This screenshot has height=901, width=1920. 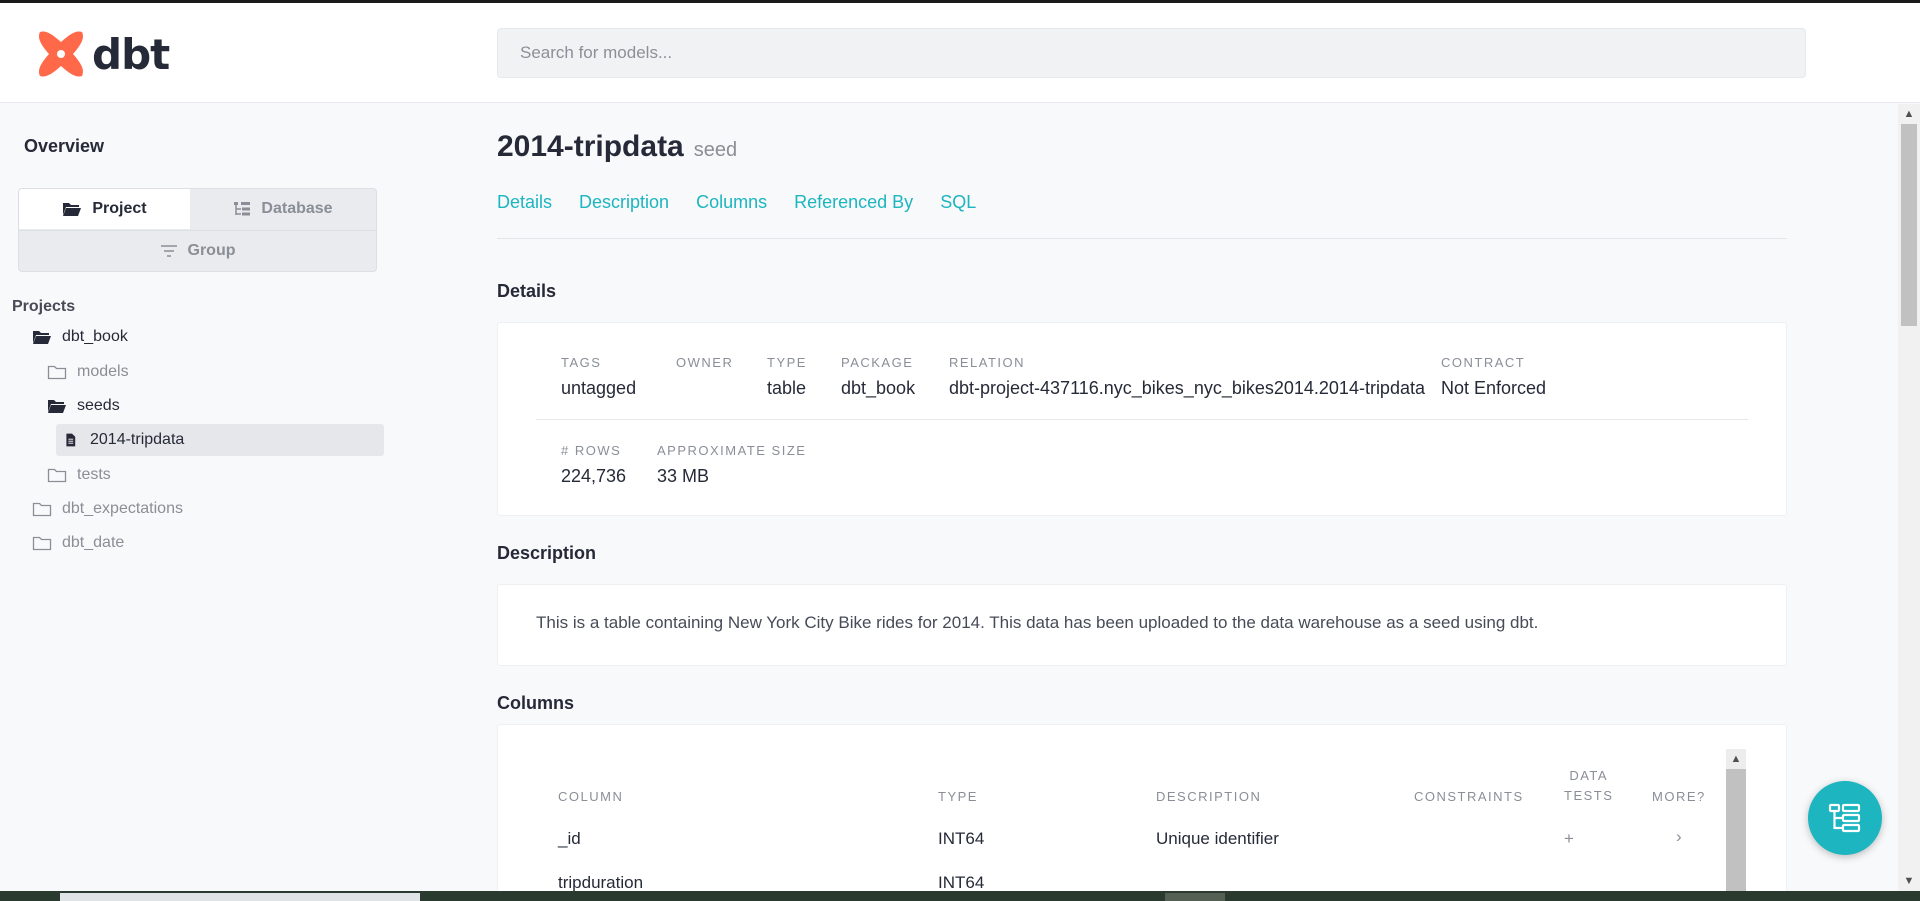 I want to click on detail-label: # ROWS, so click(x=591, y=450).